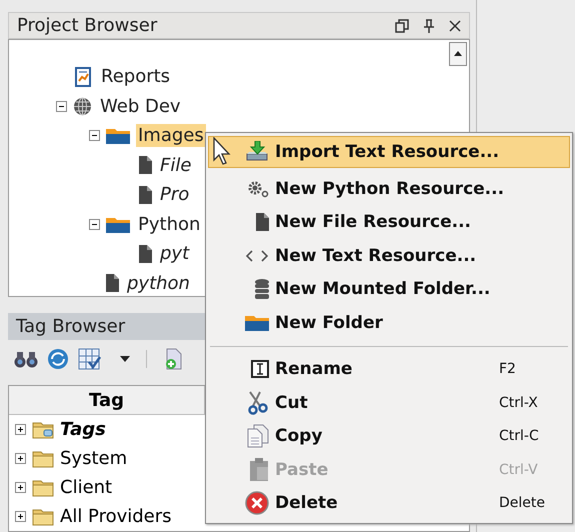 This screenshot has height=532, width=575. Describe the element at coordinates (389, 403) in the screenshot. I see `menu-item: Cut Ctrl-X` at that location.